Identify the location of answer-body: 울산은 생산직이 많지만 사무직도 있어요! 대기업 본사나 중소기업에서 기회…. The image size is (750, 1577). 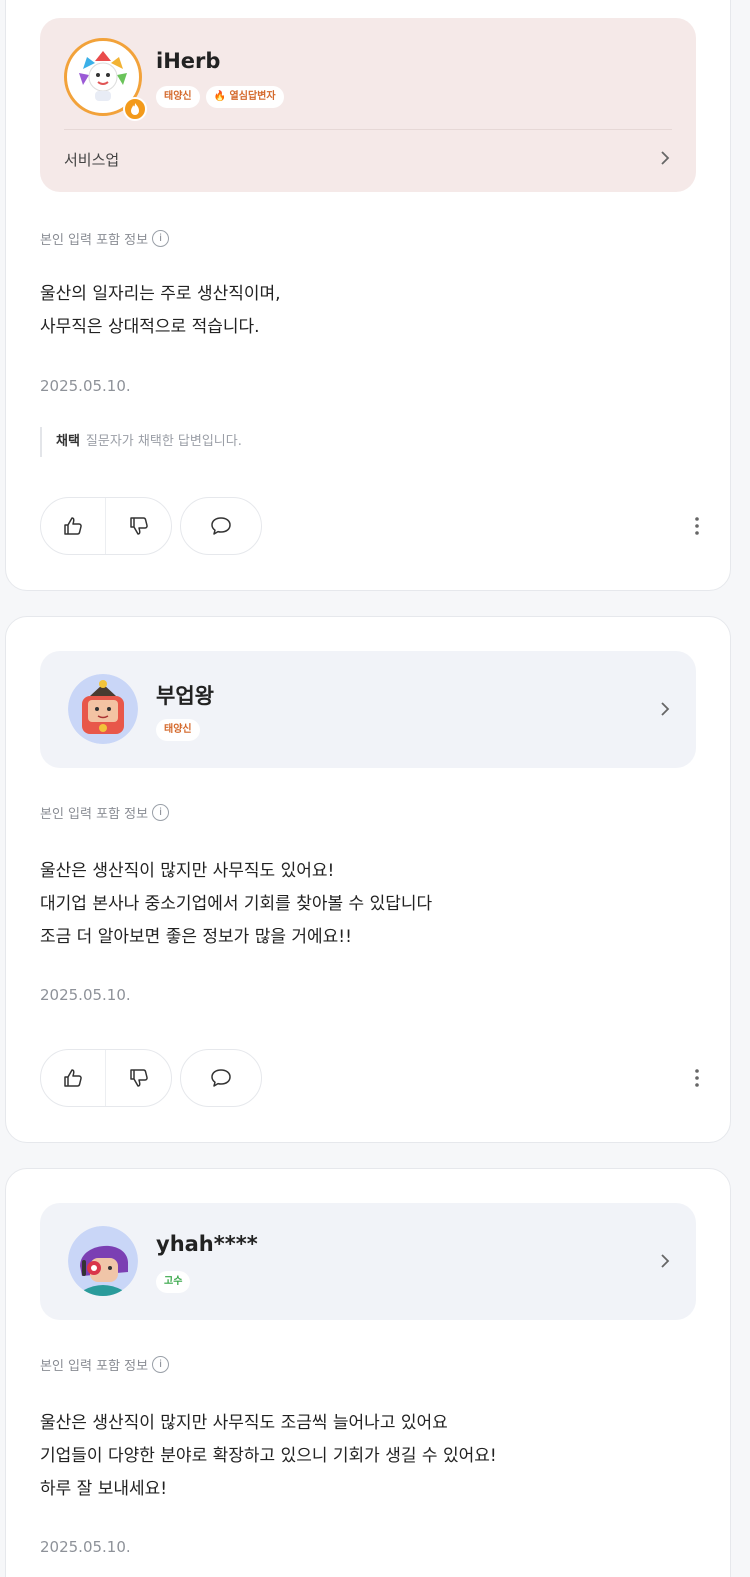
(236, 904).